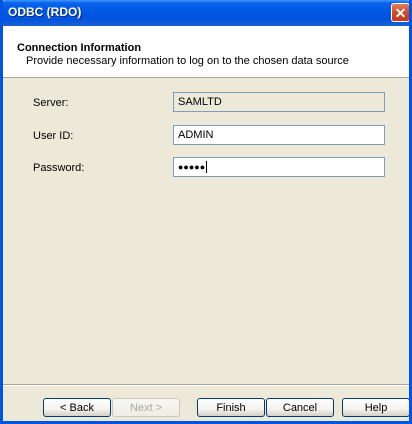  I want to click on close-button: ✕, so click(400, 12).